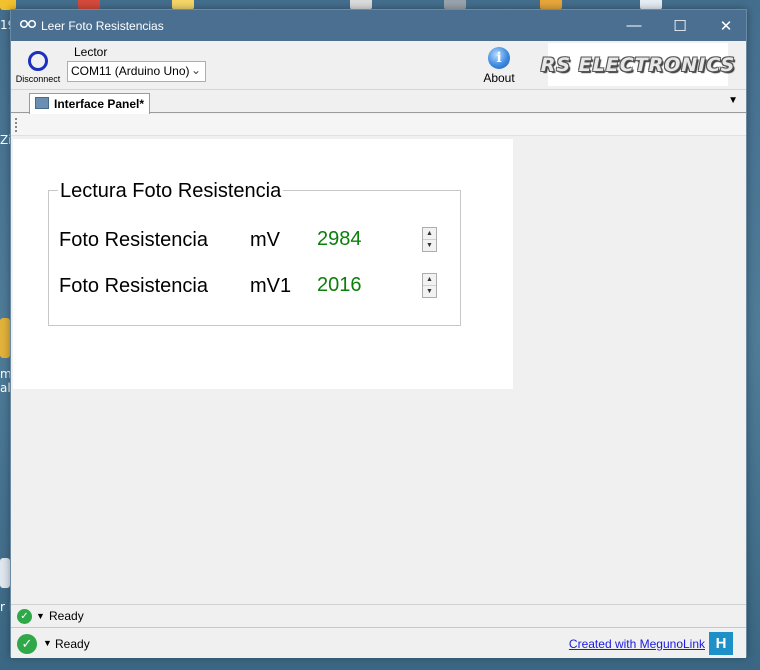  Describe the element at coordinates (733, 100) in the screenshot. I see `tab-list-dropdown-icon: ▼` at that location.